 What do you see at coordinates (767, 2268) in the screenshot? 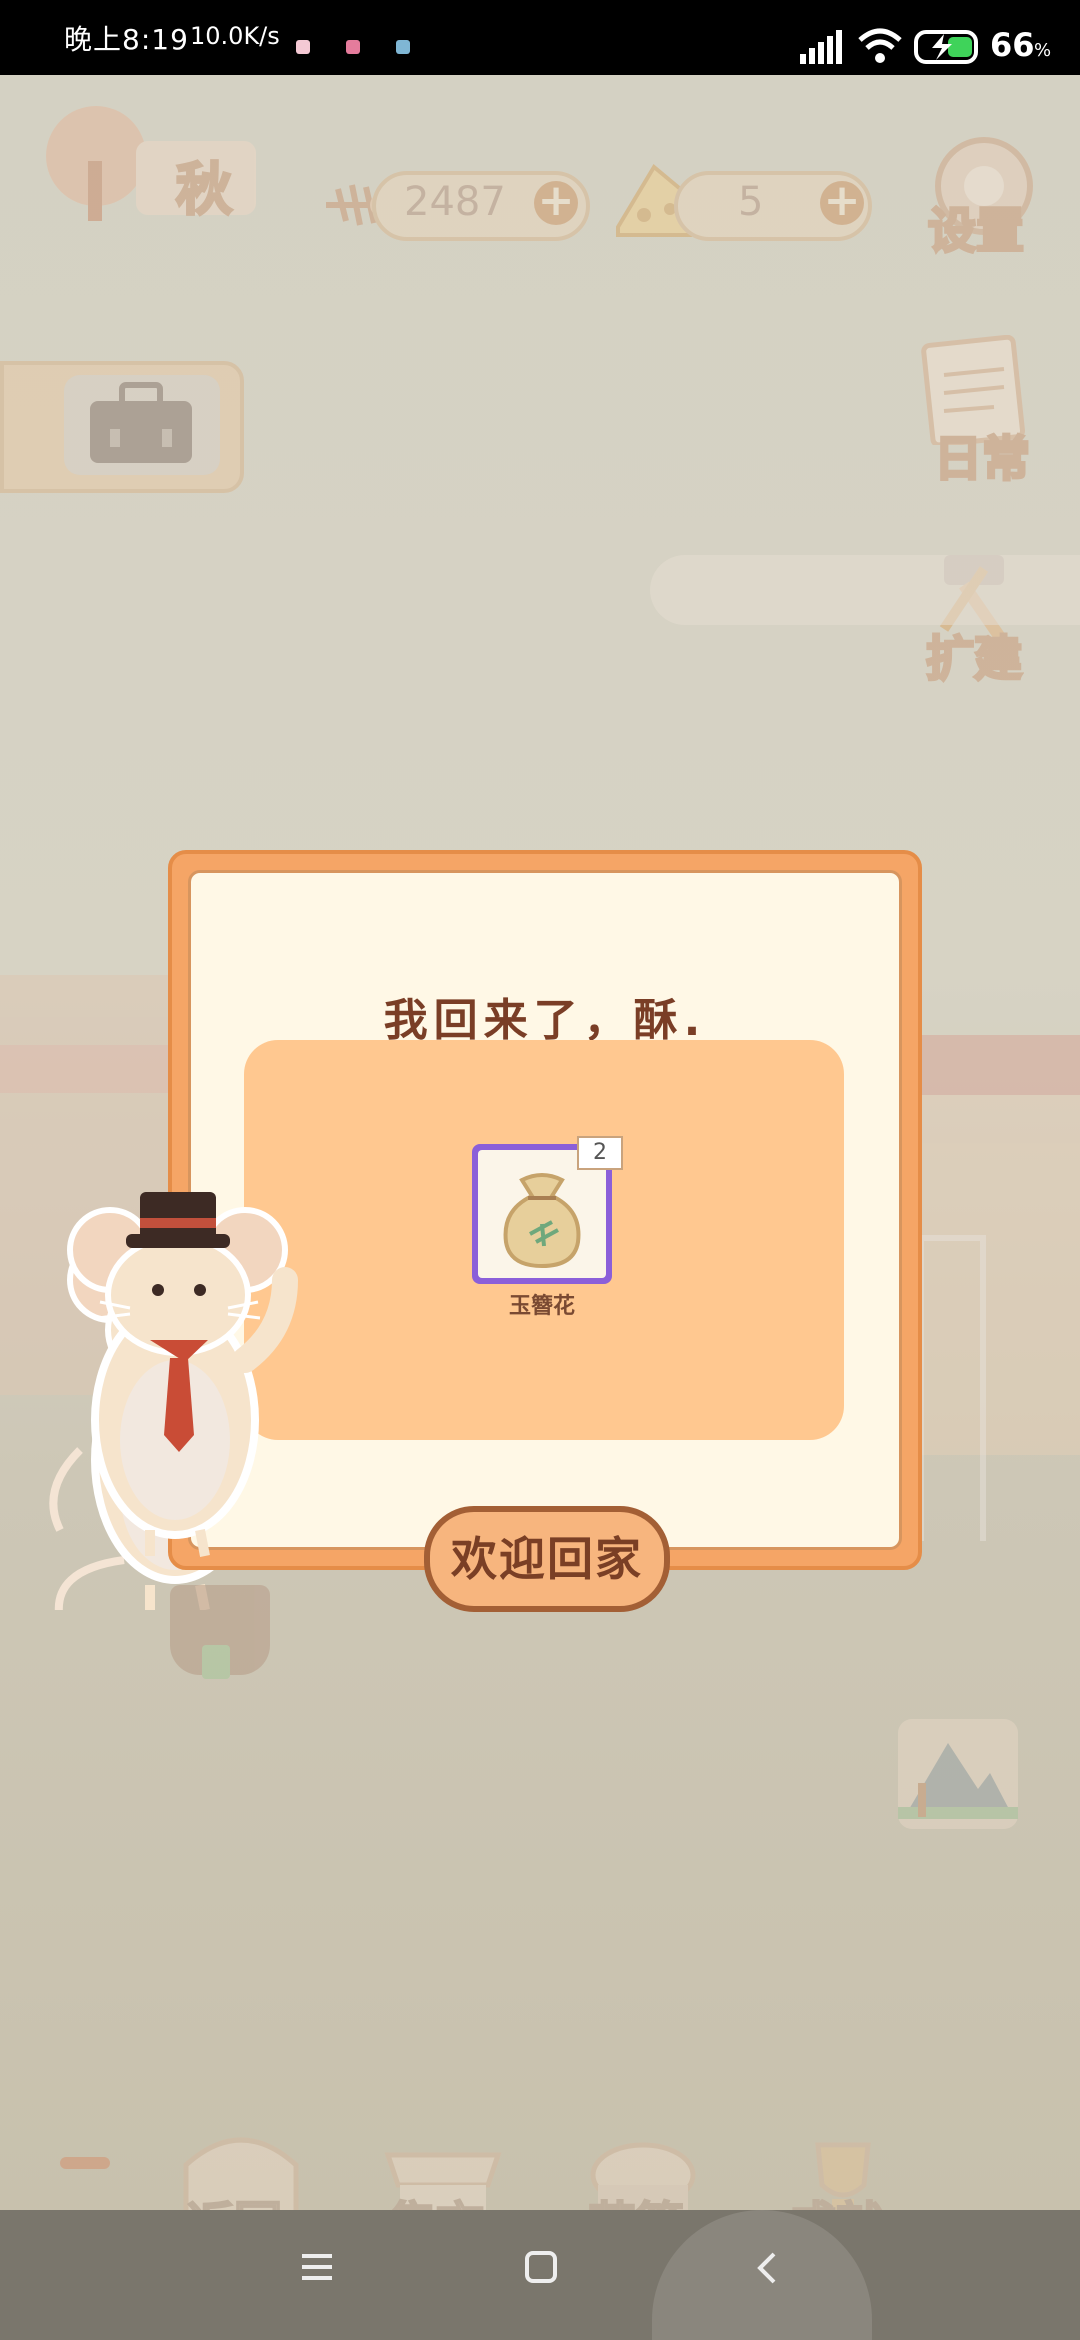
I see `back-icon` at bounding box center [767, 2268].